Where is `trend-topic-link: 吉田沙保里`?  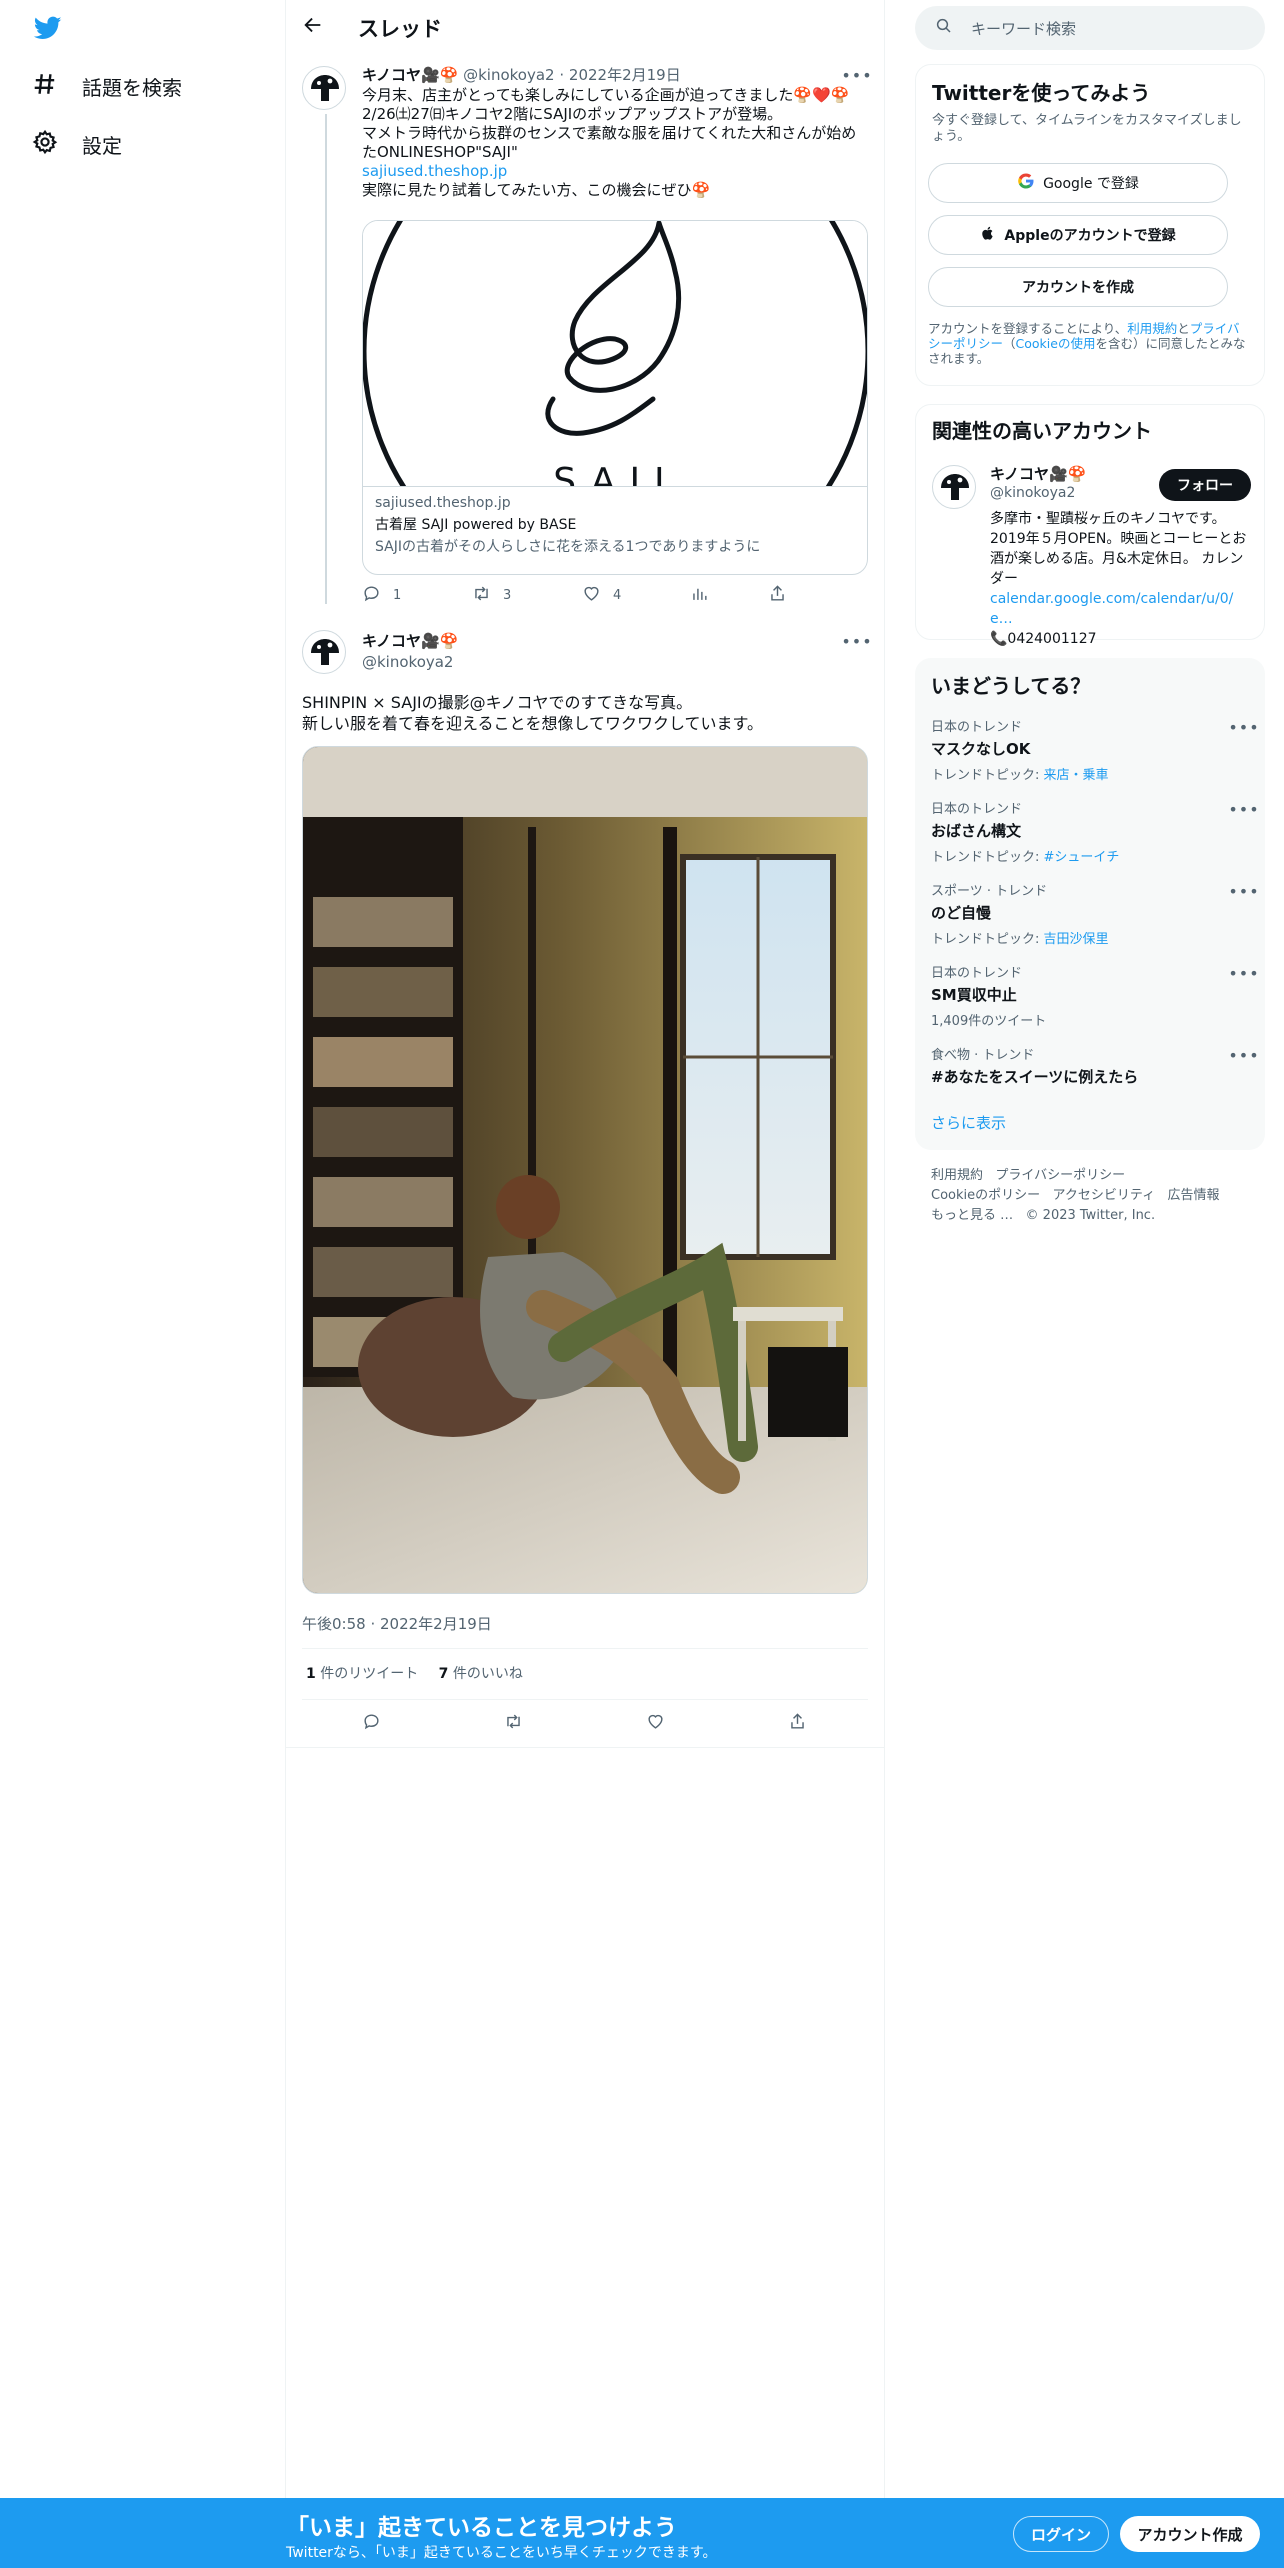
trend-topic-link: 吉田沙保里 is located at coordinates (1076, 939).